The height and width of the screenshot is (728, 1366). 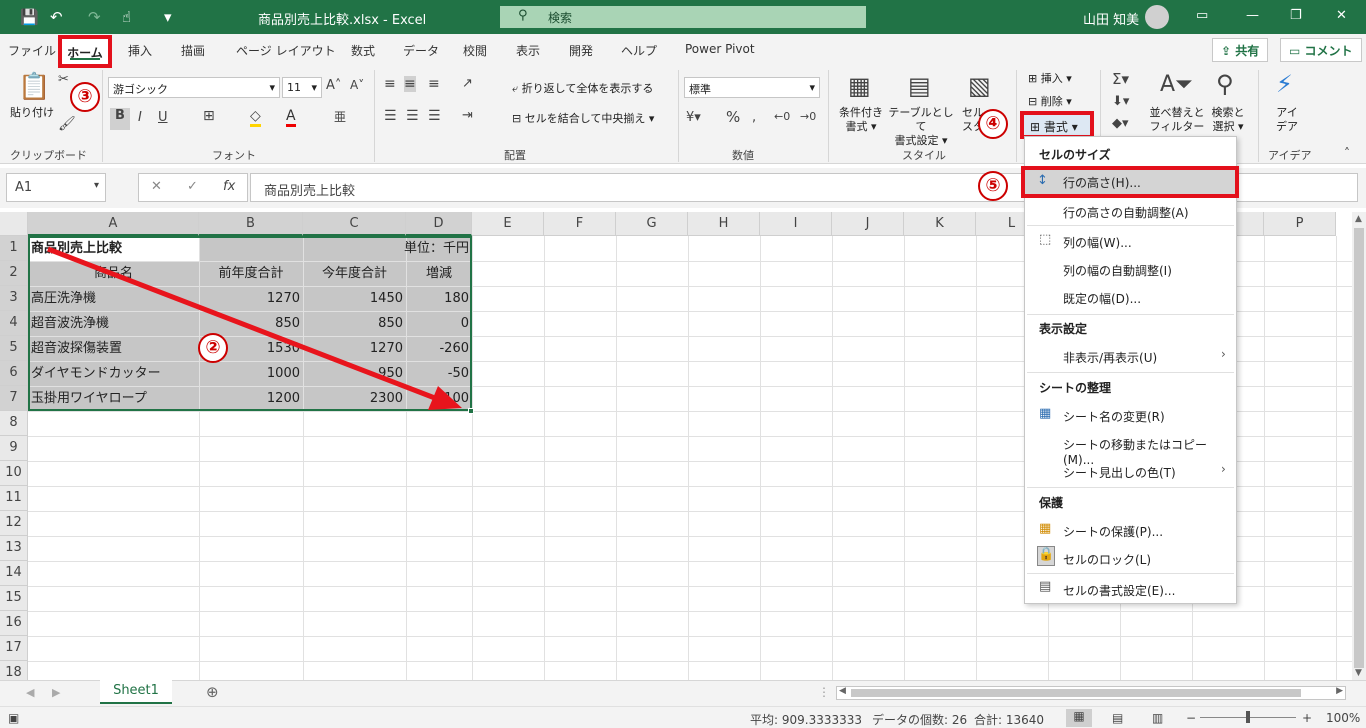 What do you see at coordinates (1358, 219) in the screenshot?
I see `scroll-up-icon: ▲` at bounding box center [1358, 219].